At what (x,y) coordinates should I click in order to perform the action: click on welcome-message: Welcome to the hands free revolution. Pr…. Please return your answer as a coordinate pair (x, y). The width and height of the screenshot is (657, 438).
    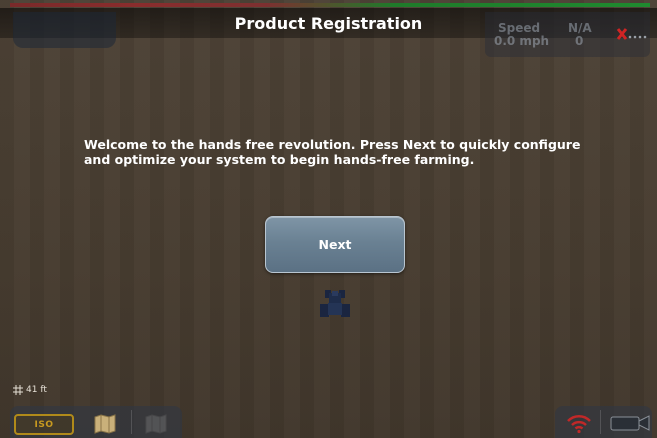
    Looking at the image, I should click on (332, 152).